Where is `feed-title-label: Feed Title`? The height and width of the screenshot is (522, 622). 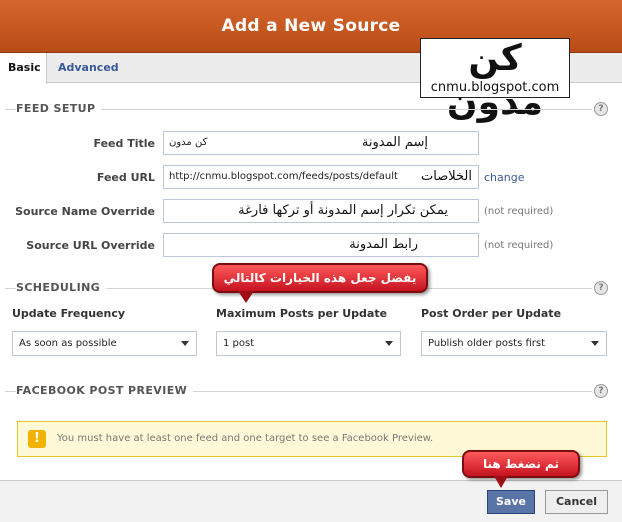 feed-title-label: Feed Title is located at coordinates (124, 143).